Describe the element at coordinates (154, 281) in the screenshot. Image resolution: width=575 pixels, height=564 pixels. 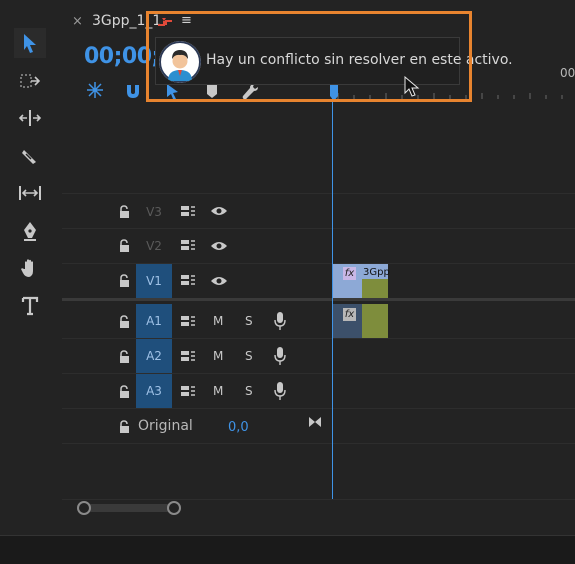
I see `track-label-active: V1` at that location.